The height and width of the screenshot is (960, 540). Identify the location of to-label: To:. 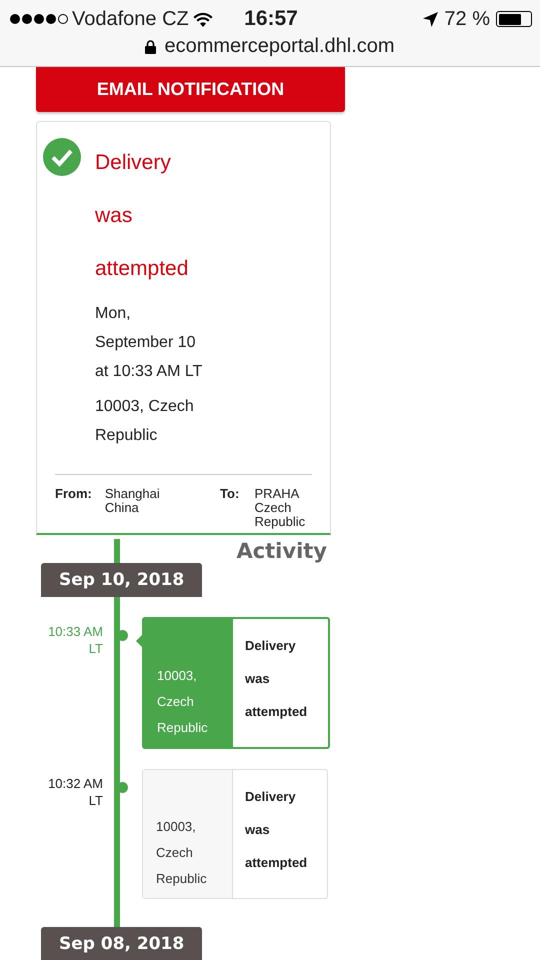
(230, 495).